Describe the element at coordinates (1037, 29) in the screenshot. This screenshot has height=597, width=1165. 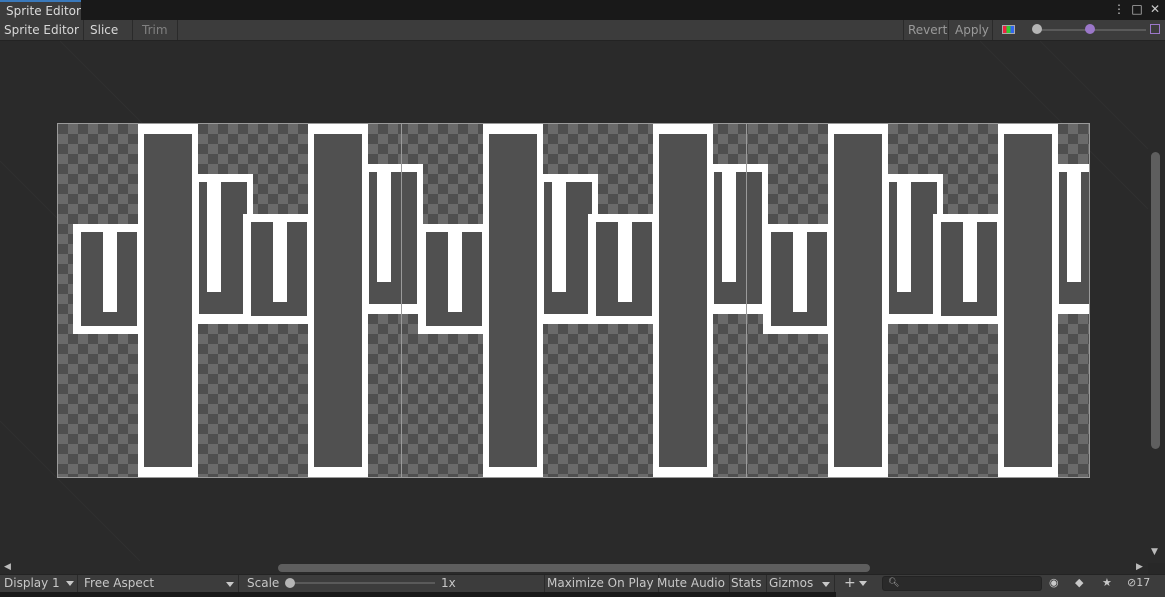
I see `zoom-slider-handle` at that location.